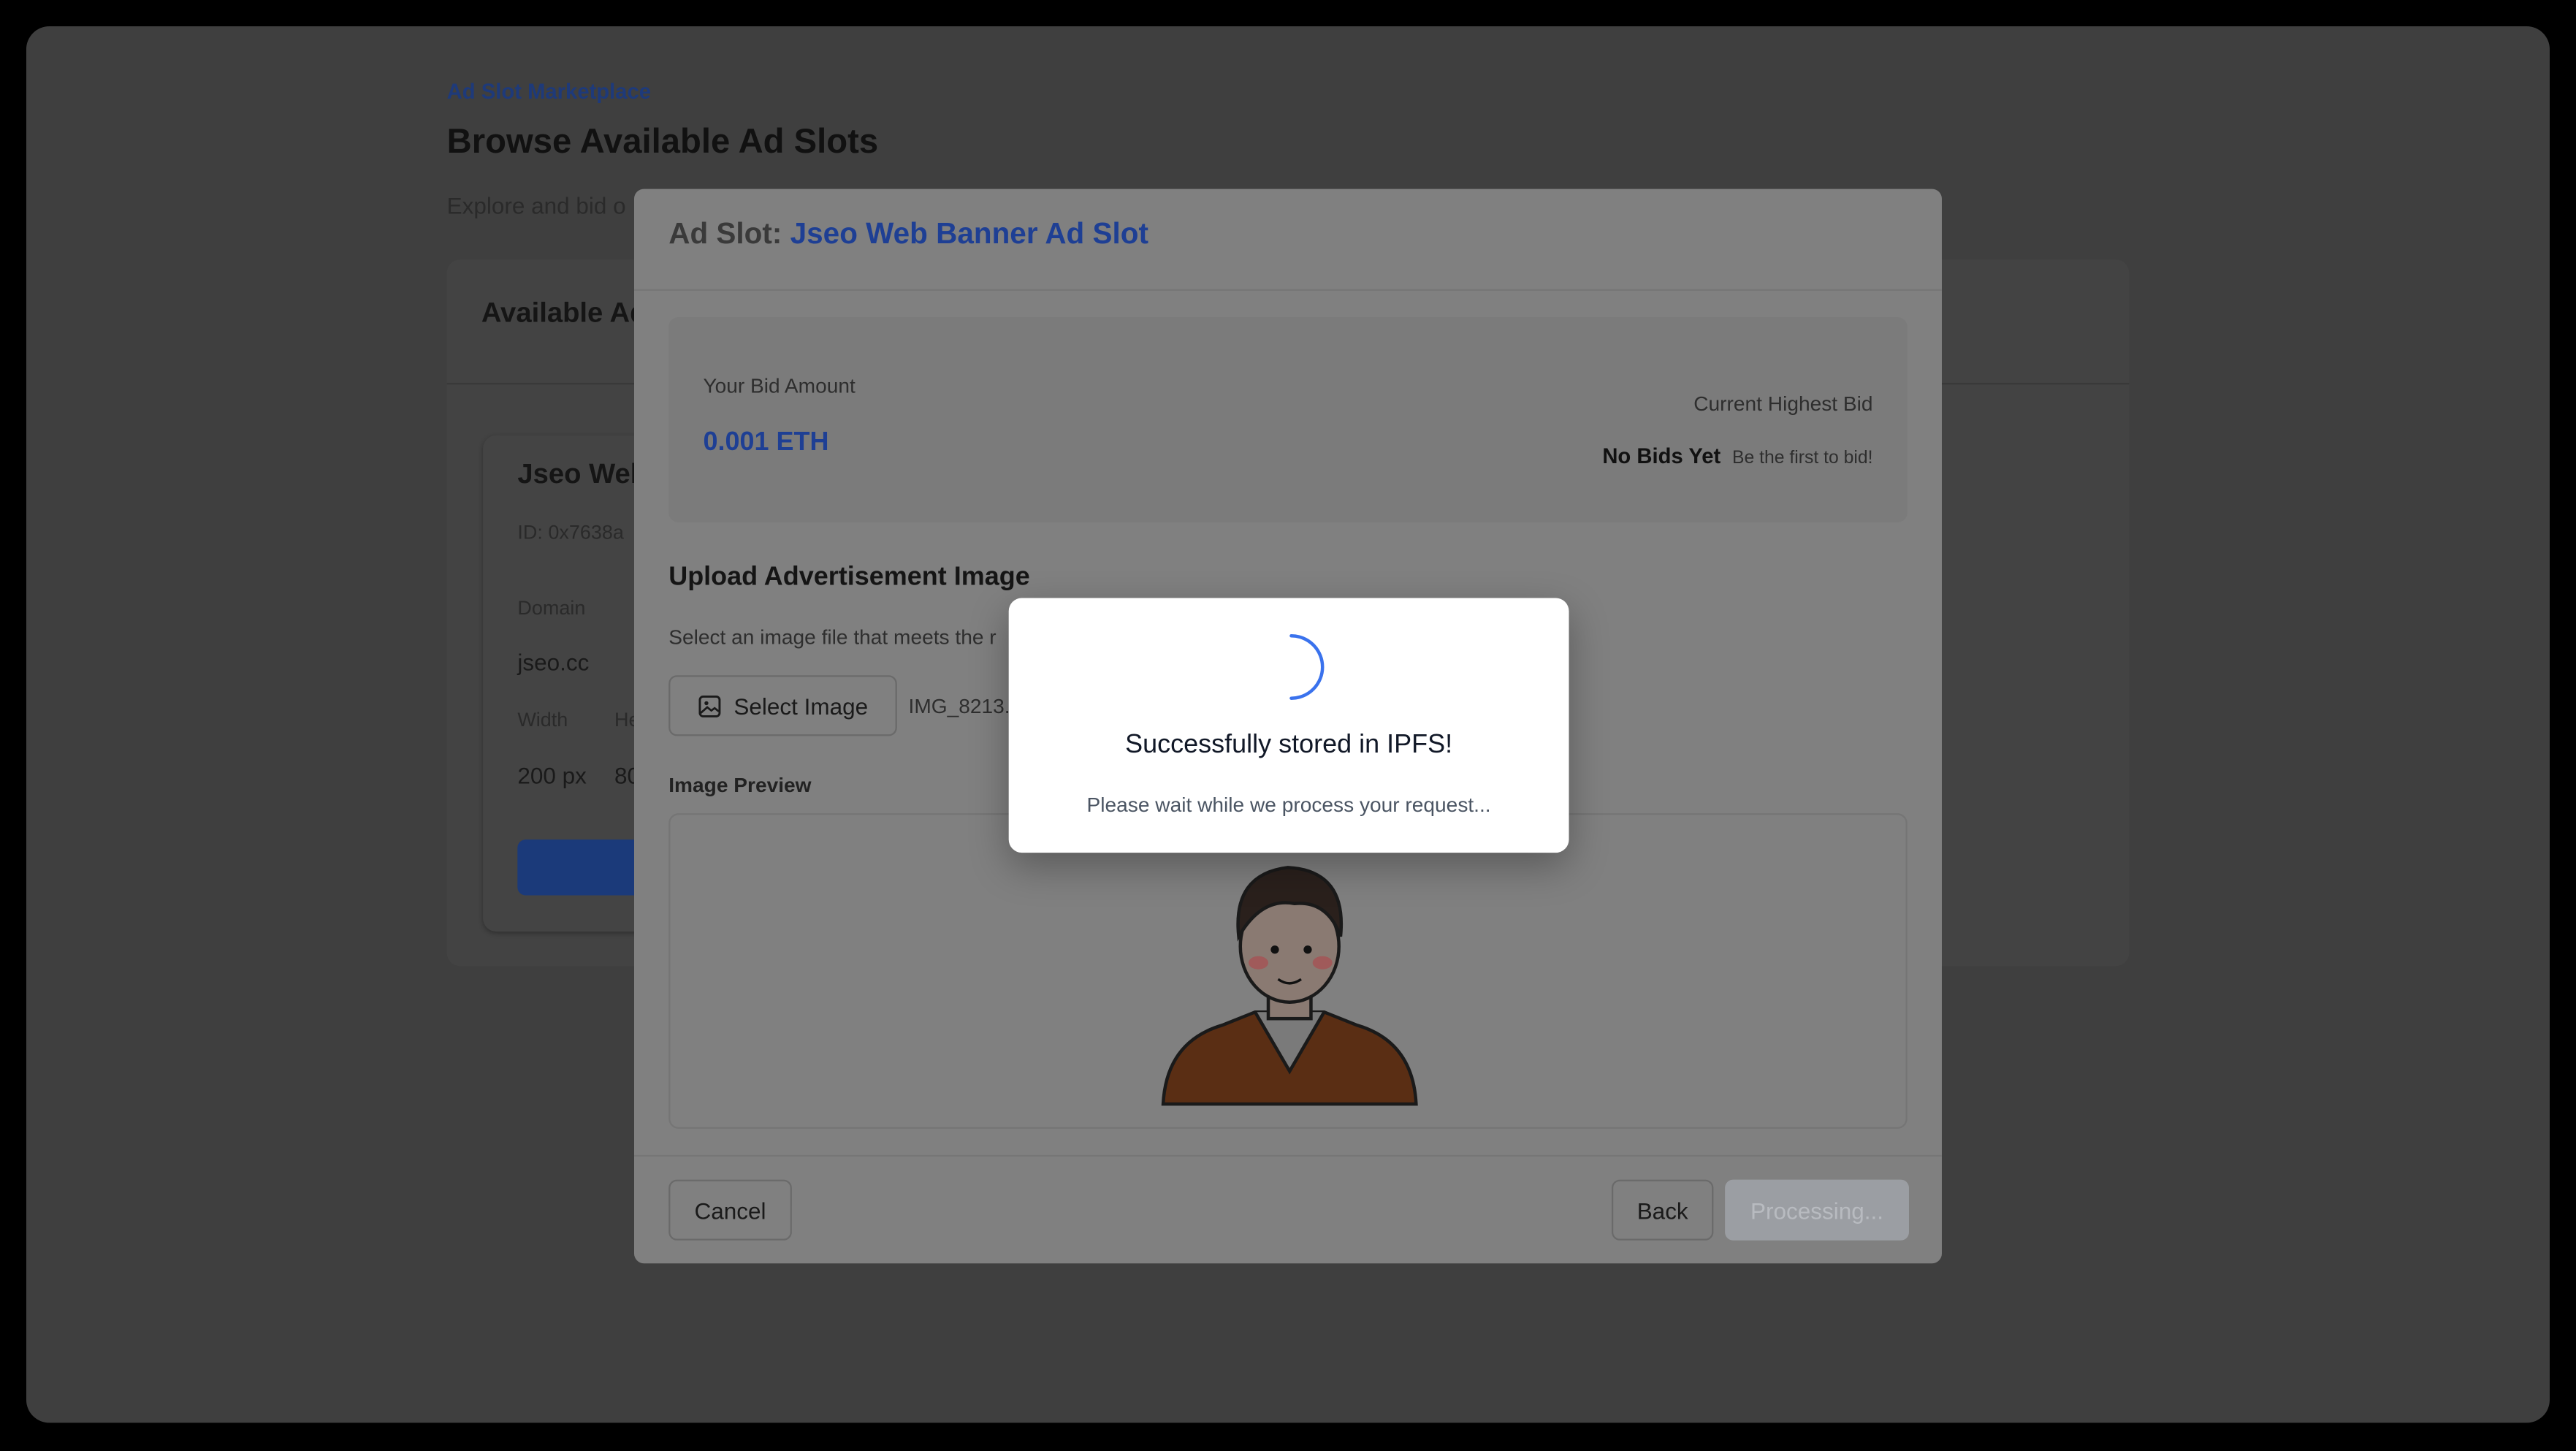 Image resolution: width=2576 pixels, height=1451 pixels. I want to click on bid-value: 0.001 ETH, so click(766, 443).